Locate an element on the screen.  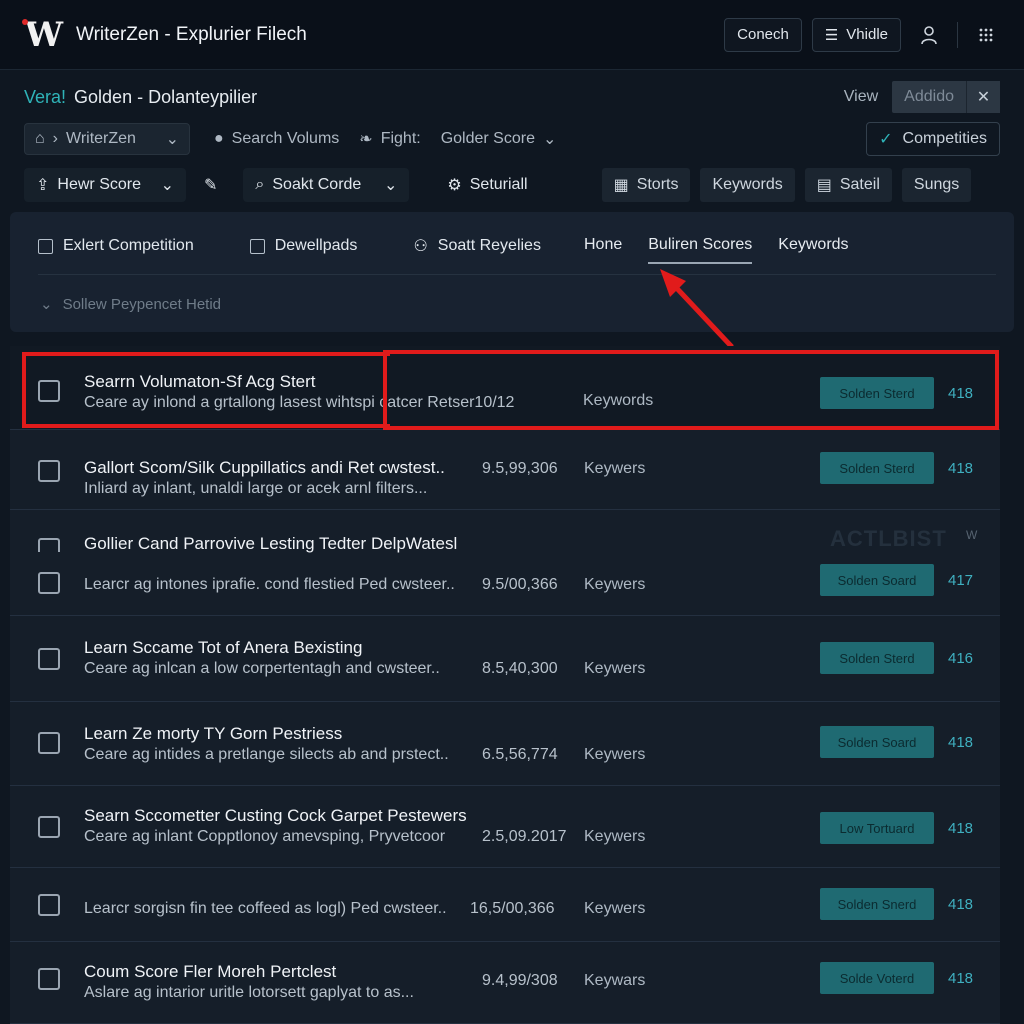
apps-grid-icon is located at coordinates (986, 35).